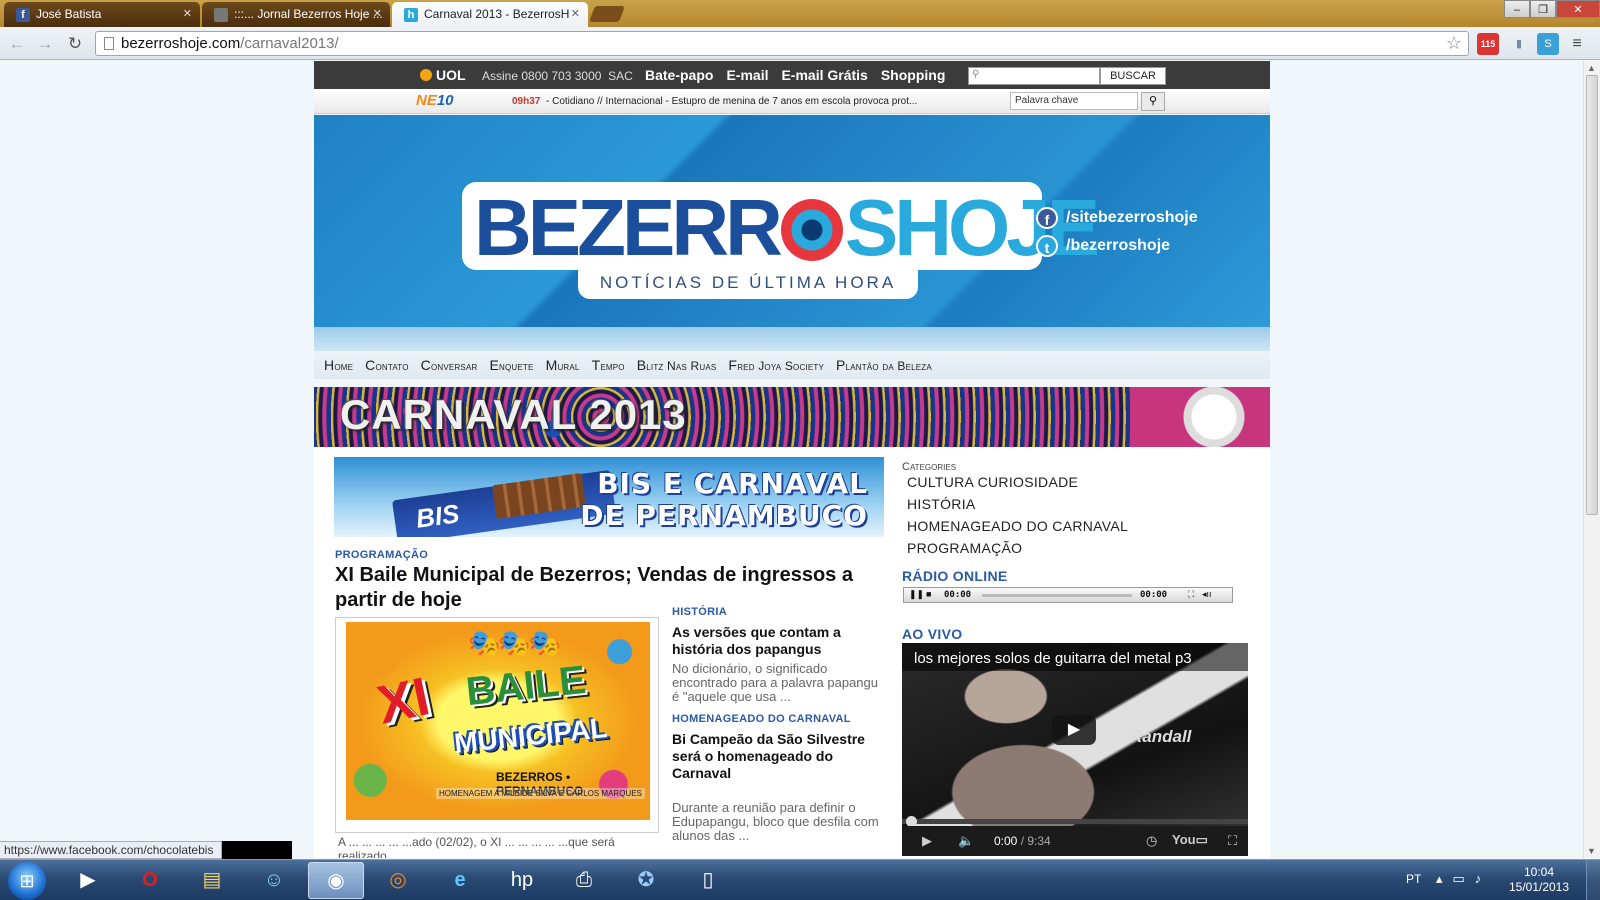 This screenshot has width=1600, height=900. I want to click on language-indicator: PT, so click(1413, 879).